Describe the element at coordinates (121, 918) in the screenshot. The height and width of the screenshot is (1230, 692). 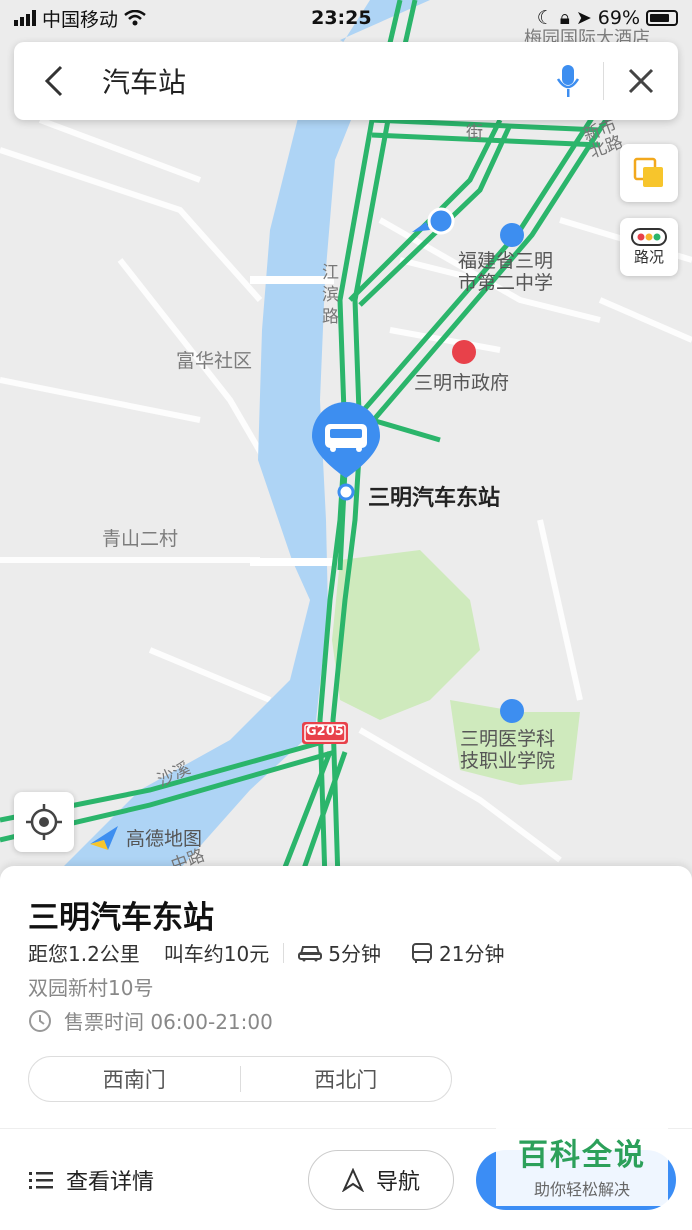
I see `poi-title: 三明汽车东站` at that location.